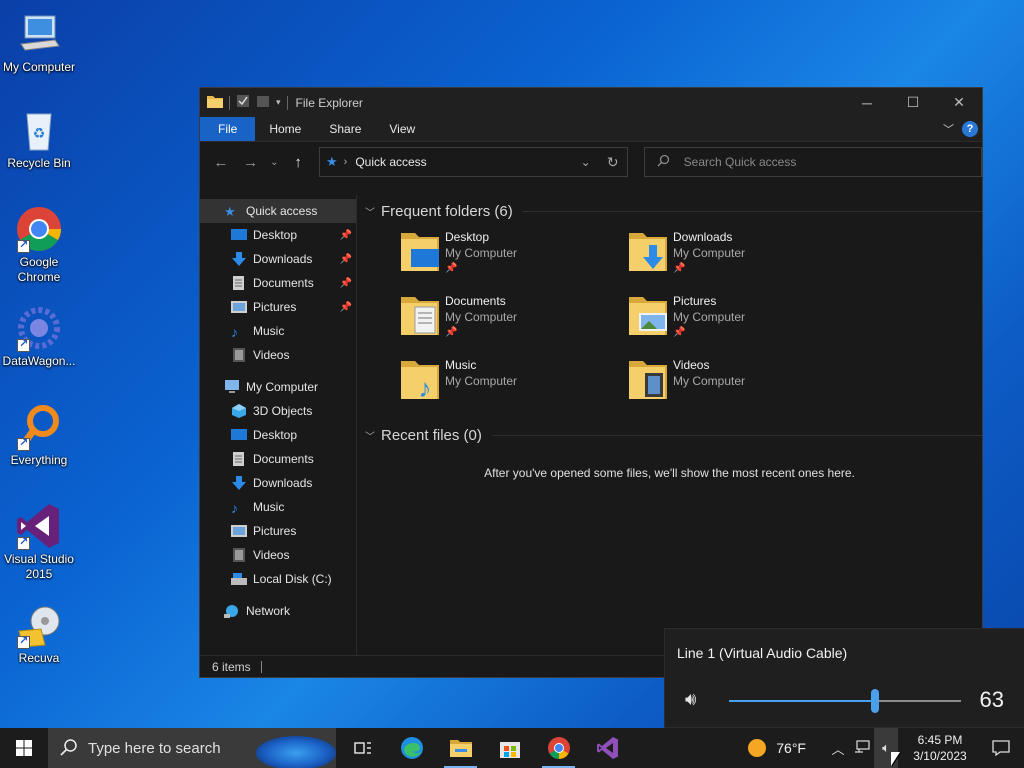 This screenshot has height=768, width=1024. What do you see at coordinates (278, 435) in the screenshot?
I see `nav-item-desktop: Desktop` at bounding box center [278, 435].